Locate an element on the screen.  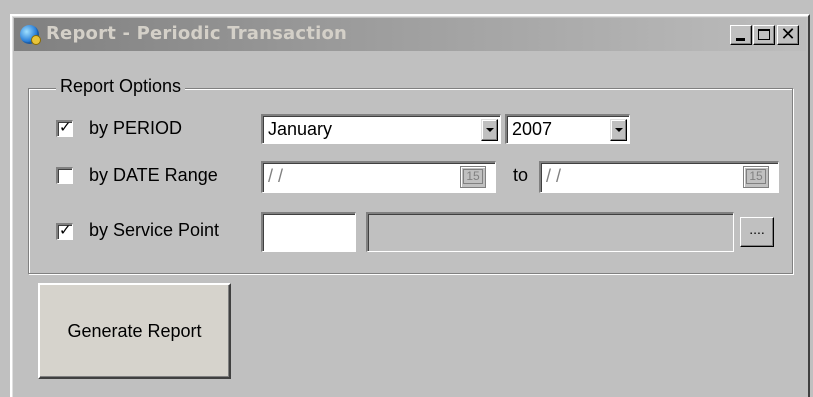
close-button: ✕ is located at coordinates (788, 34).